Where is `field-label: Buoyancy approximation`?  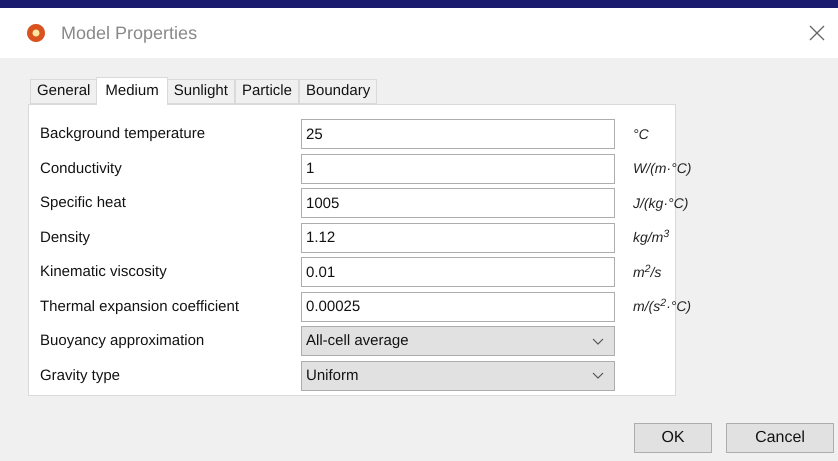 field-label: Buoyancy approximation is located at coordinates (122, 341).